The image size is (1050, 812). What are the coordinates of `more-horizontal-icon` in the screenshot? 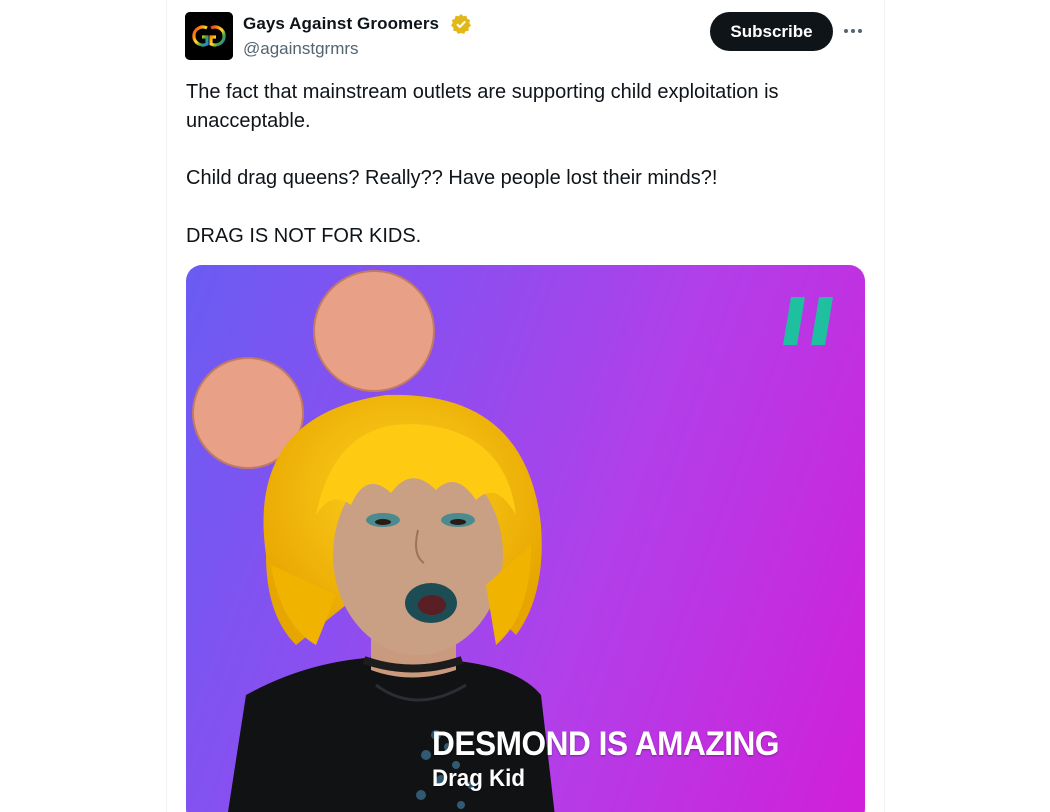 It's located at (853, 31).